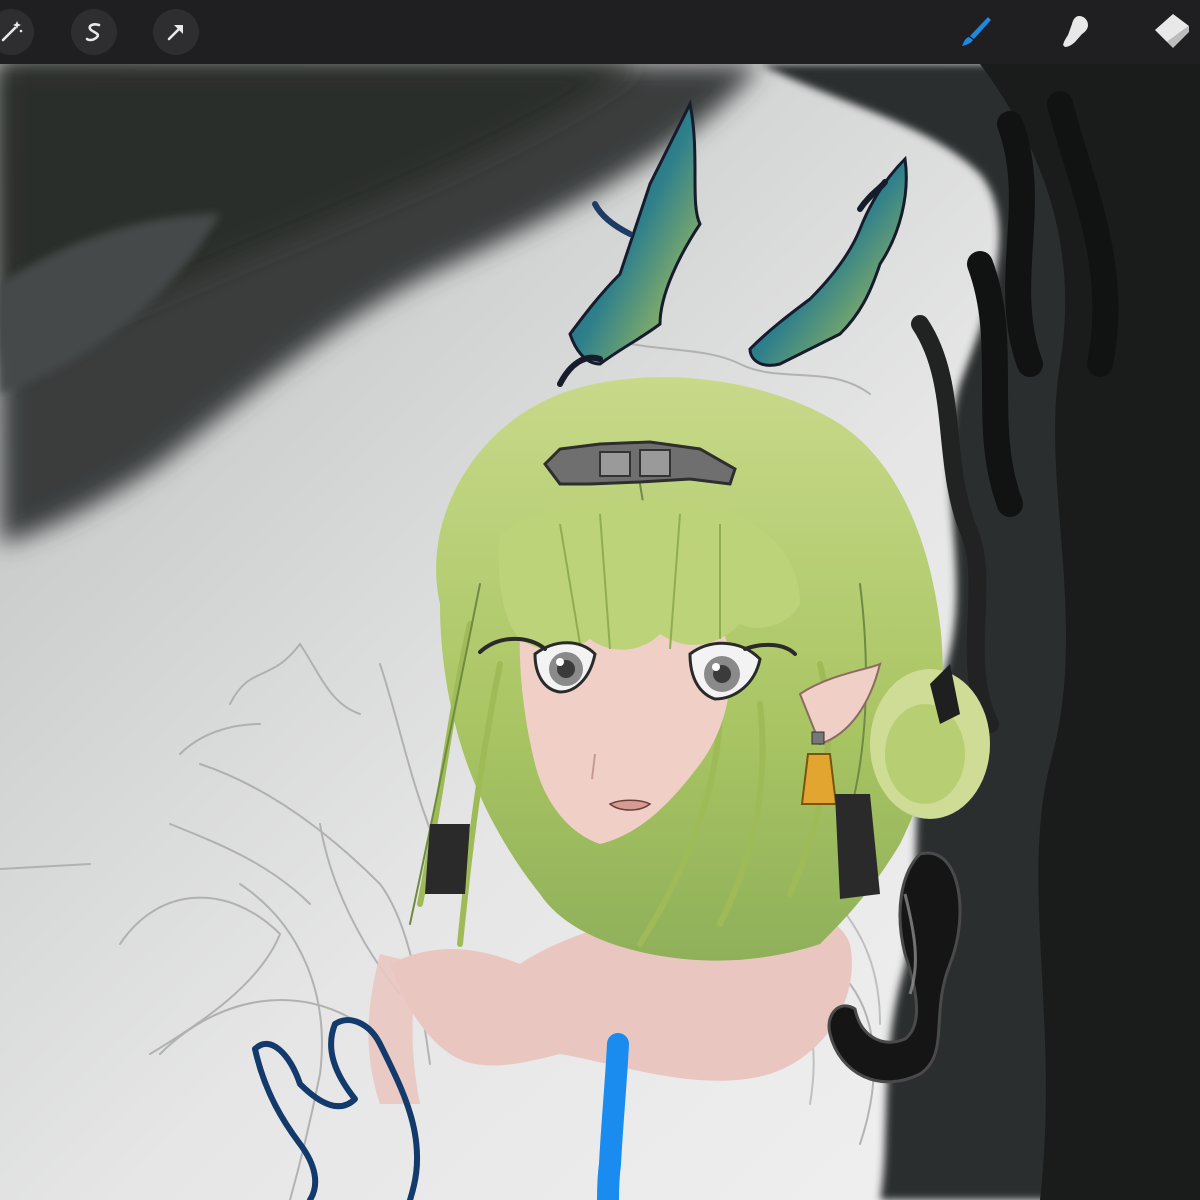 The height and width of the screenshot is (1200, 1200). I want to click on eraser-button, so click(1173, 32).